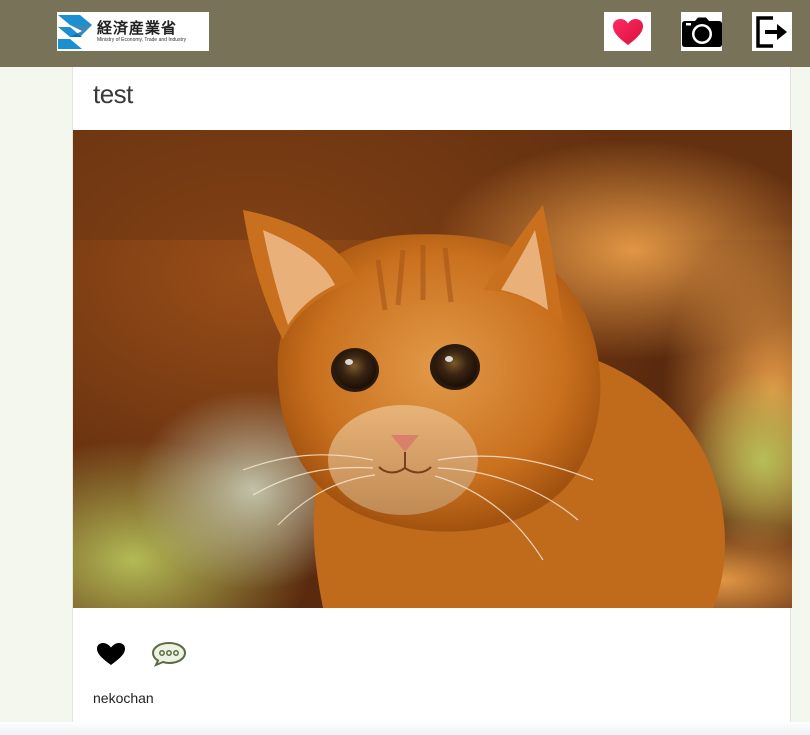 This screenshot has height=735, width=810. Describe the element at coordinates (137, 28) in the screenshot. I see `logo-jp-text: 経済産業省` at that location.